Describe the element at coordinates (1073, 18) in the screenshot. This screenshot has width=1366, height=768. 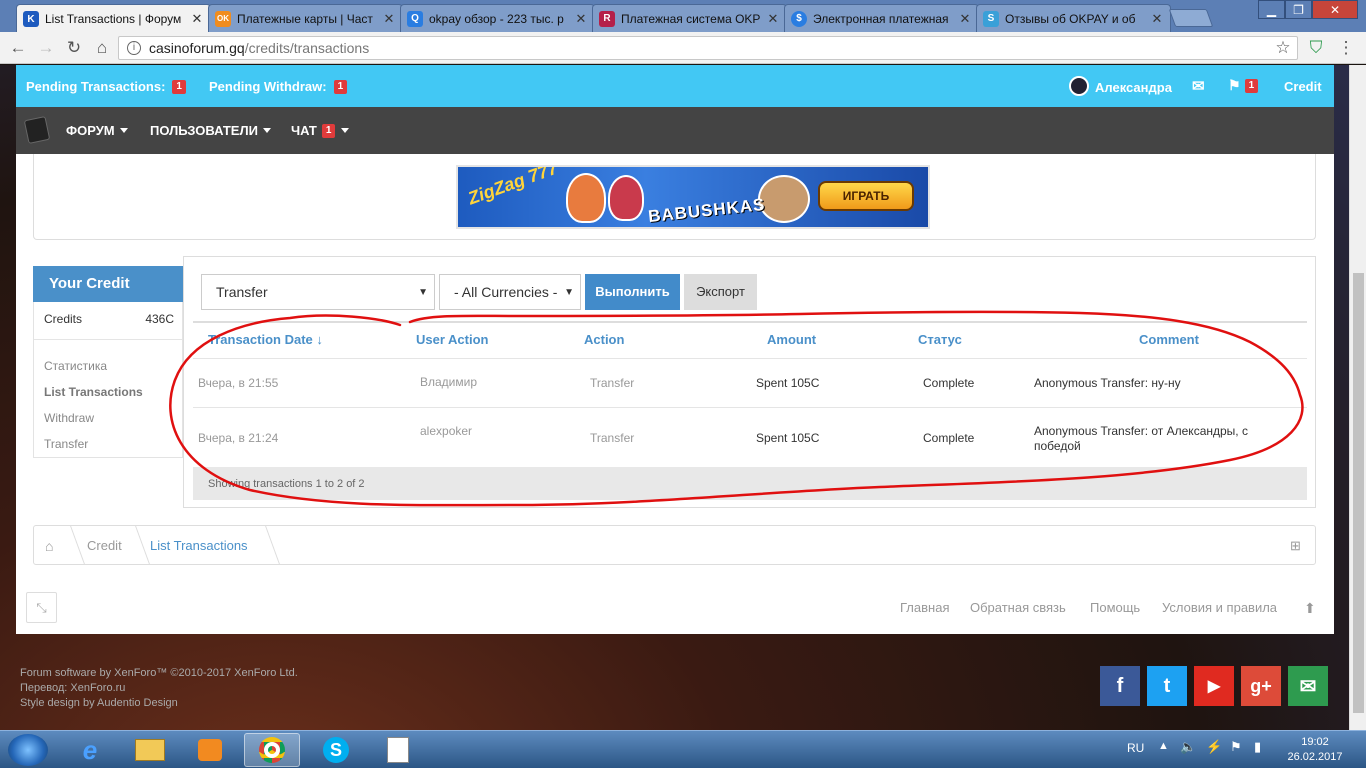
I see `browser-tab-5: S Отзывы об OKPAY и об ✕` at that location.